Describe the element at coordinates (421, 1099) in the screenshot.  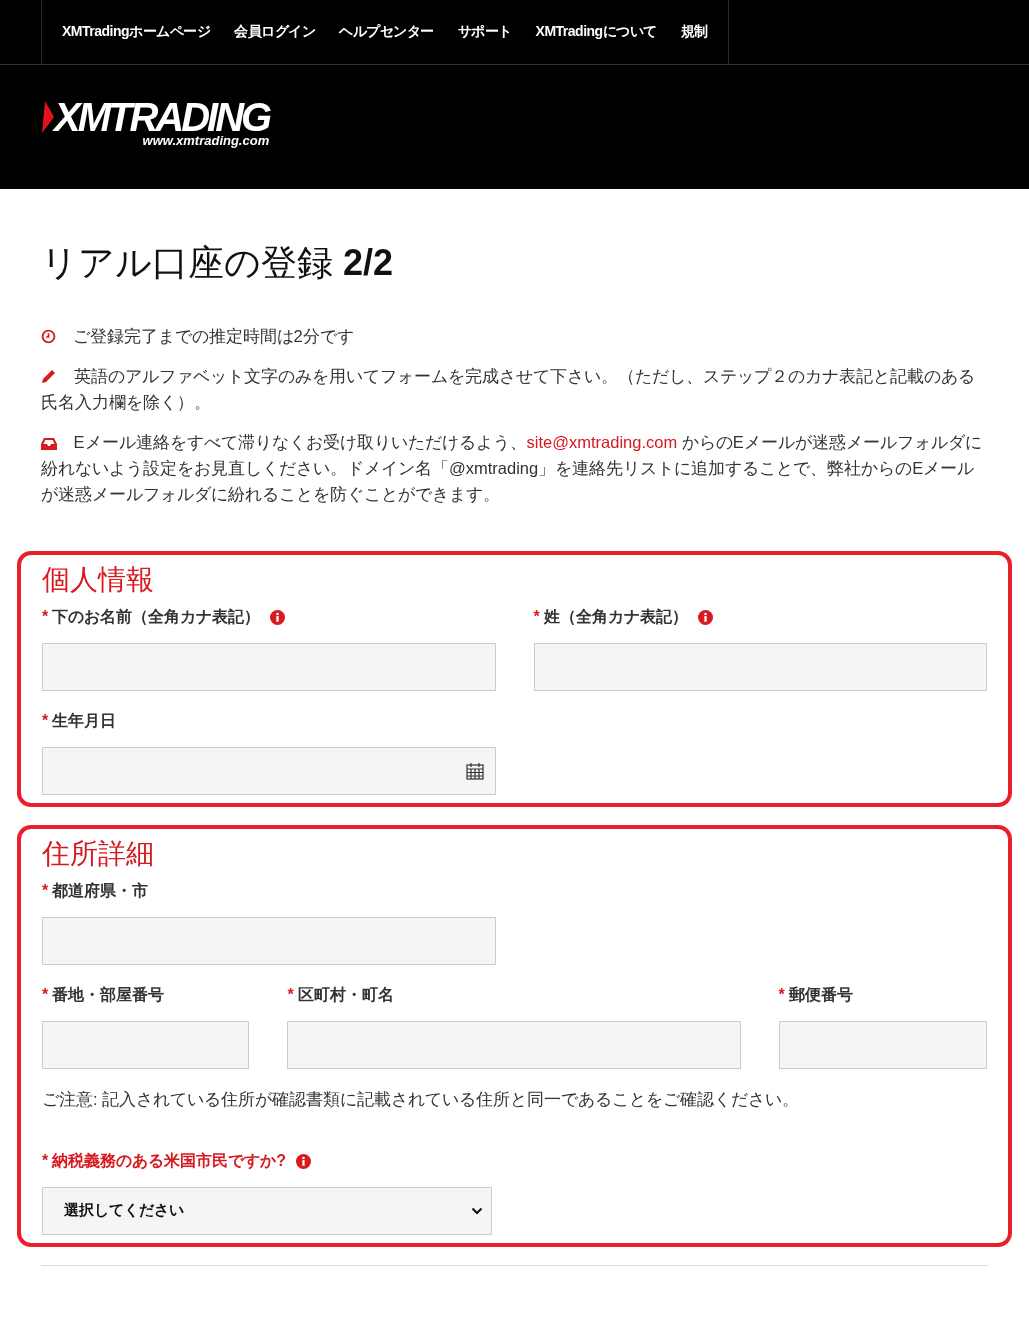
I see `address-note: ご注意: 記入されている住所が確認書類に記載されている住所と同一であることをご確認ください。` at that location.